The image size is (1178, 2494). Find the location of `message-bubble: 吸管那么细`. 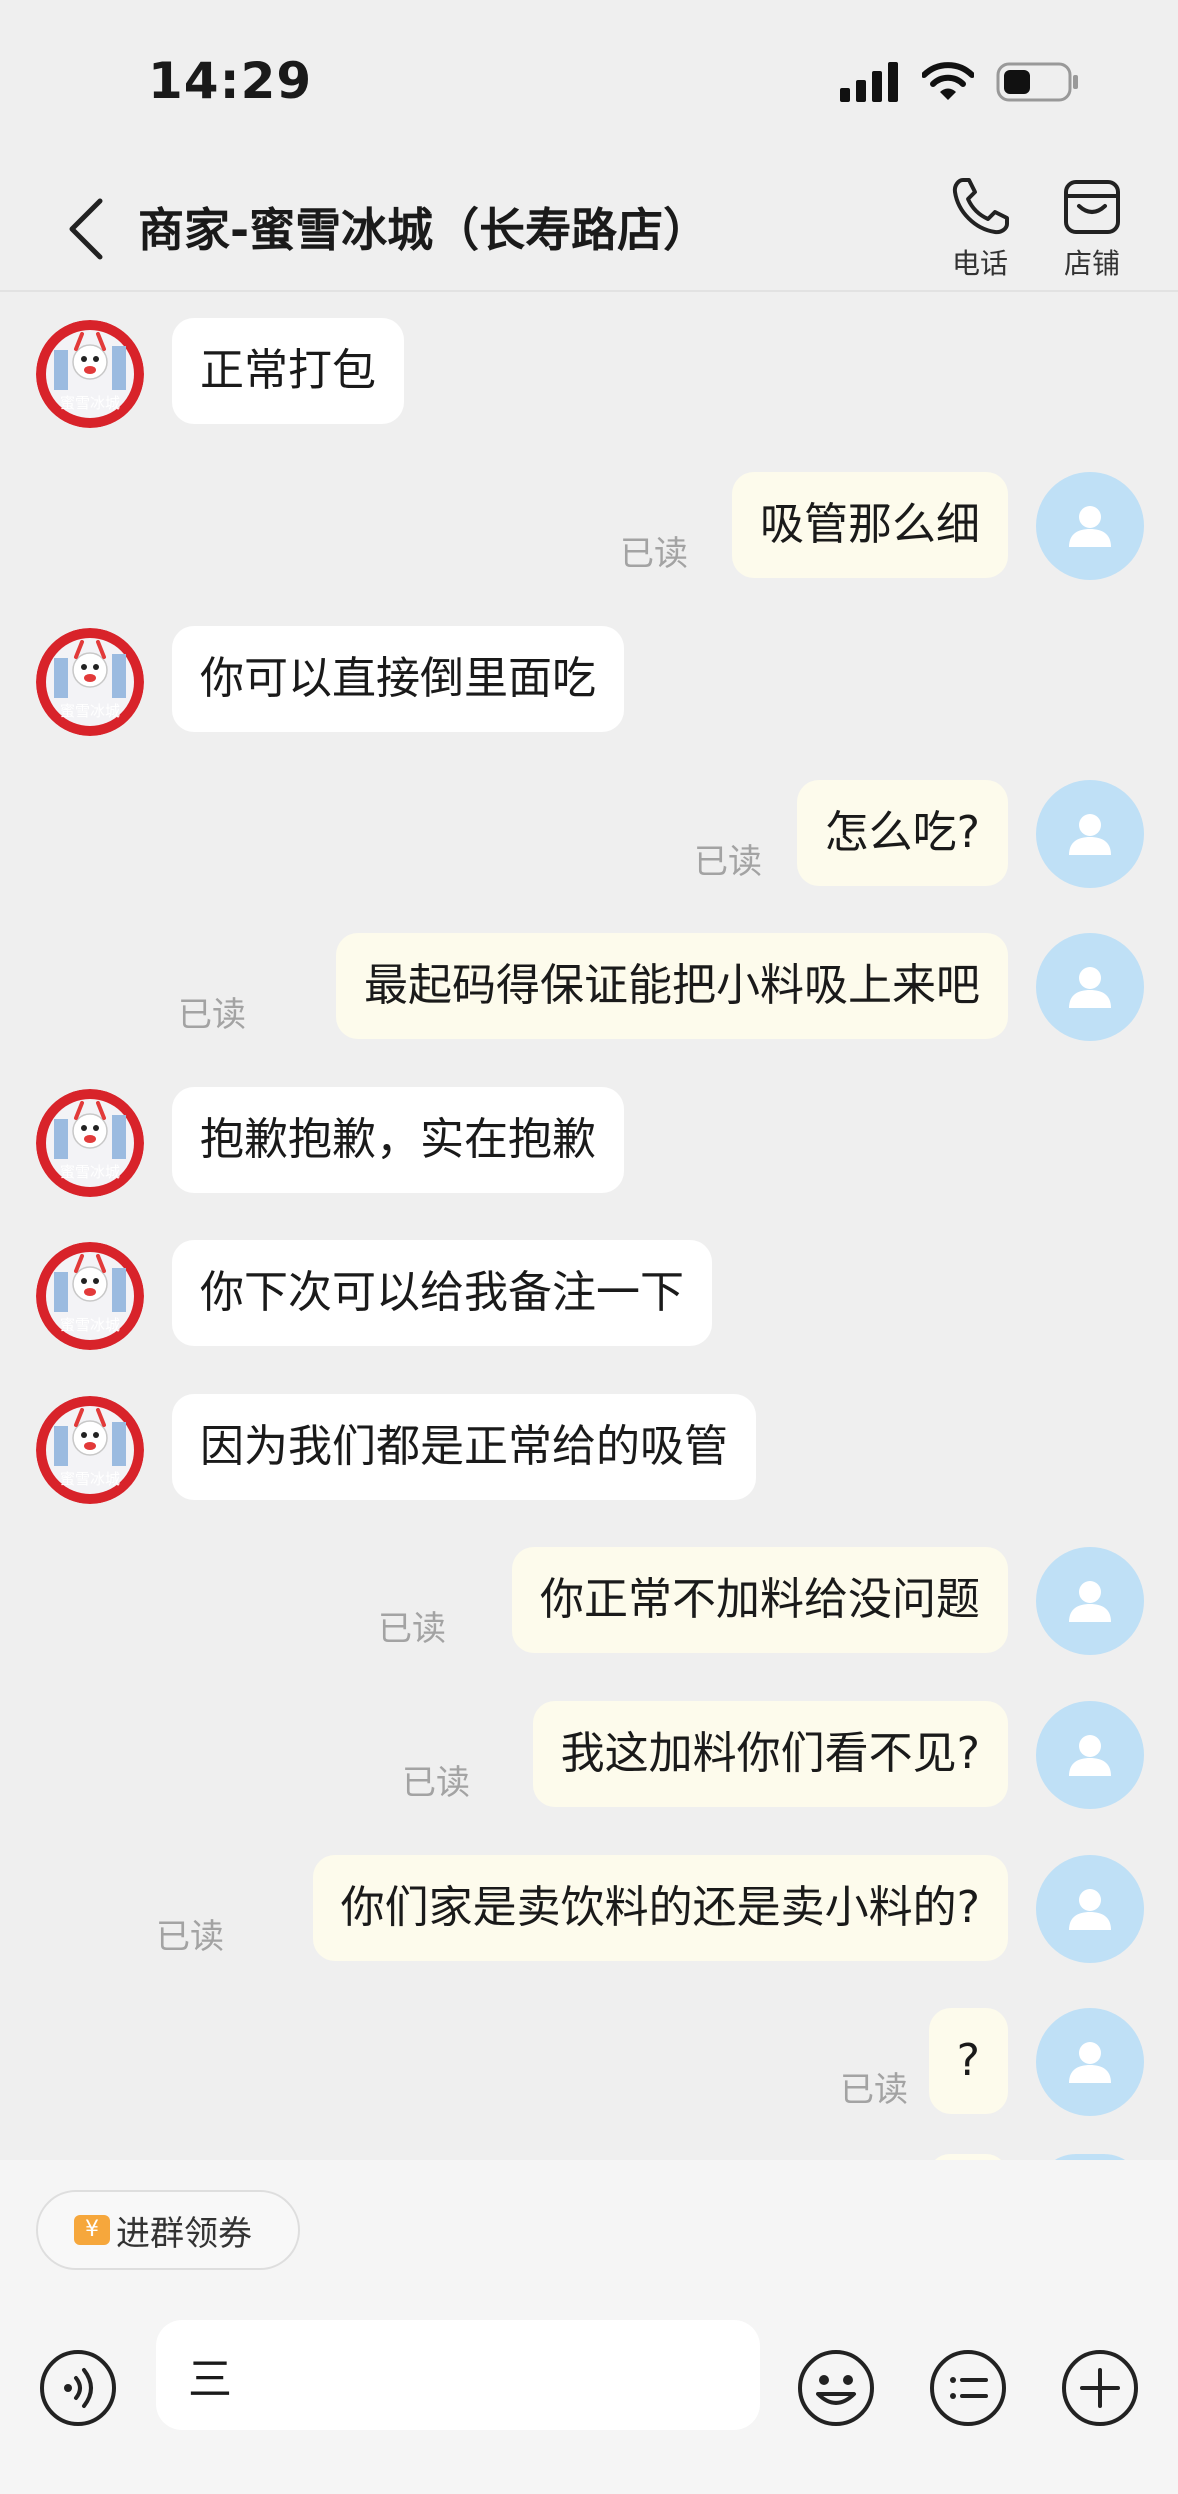

message-bubble: 吸管那么细 is located at coordinates (870, 525).